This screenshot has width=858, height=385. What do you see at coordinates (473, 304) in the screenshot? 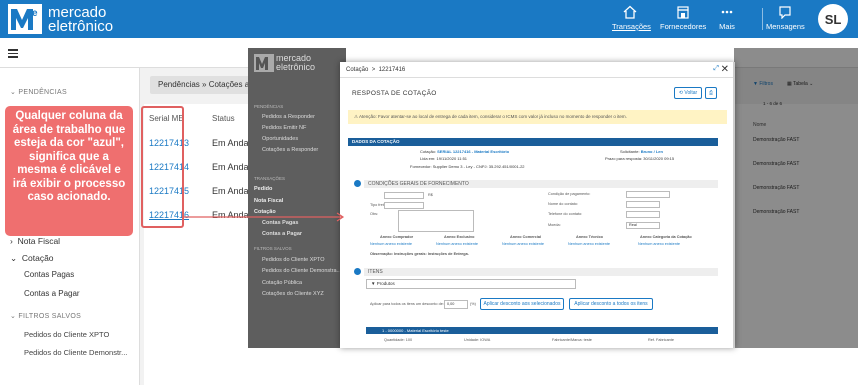
I see `pct-label: (%)` at bounding box center [473, 304].